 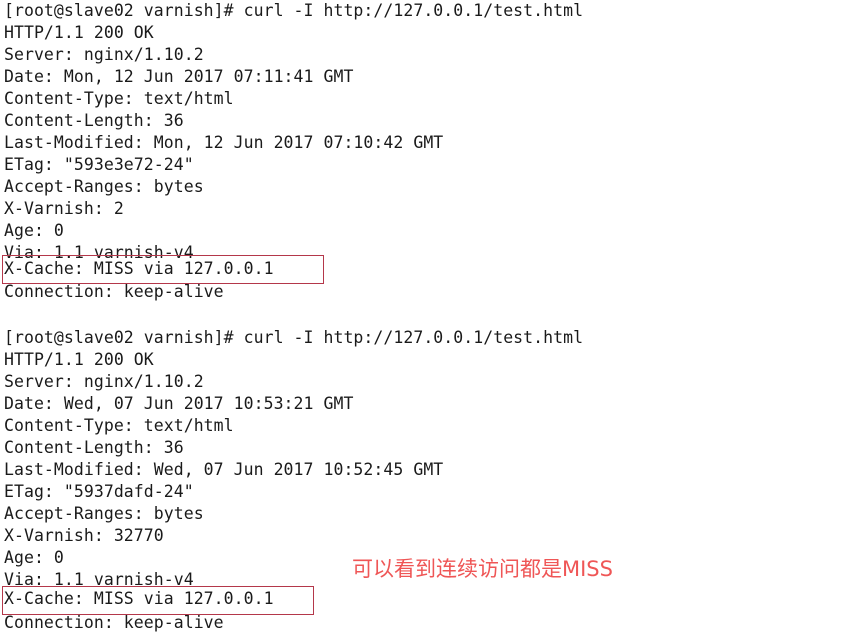 I want to click on terminal-line-output: Date: Mon, 12 Jun 2017 07:11:41 GMT, so click(x=179, y=76).